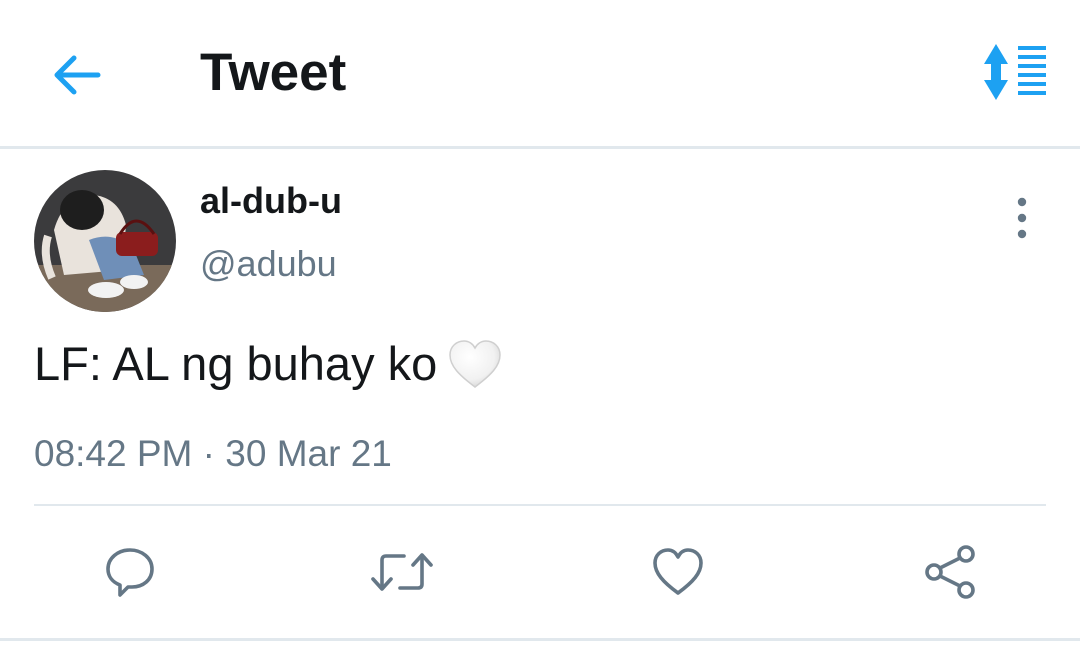 This screenshot has height=648, width=1080. I want to click on page-title: Tweet, so click(273, 72).